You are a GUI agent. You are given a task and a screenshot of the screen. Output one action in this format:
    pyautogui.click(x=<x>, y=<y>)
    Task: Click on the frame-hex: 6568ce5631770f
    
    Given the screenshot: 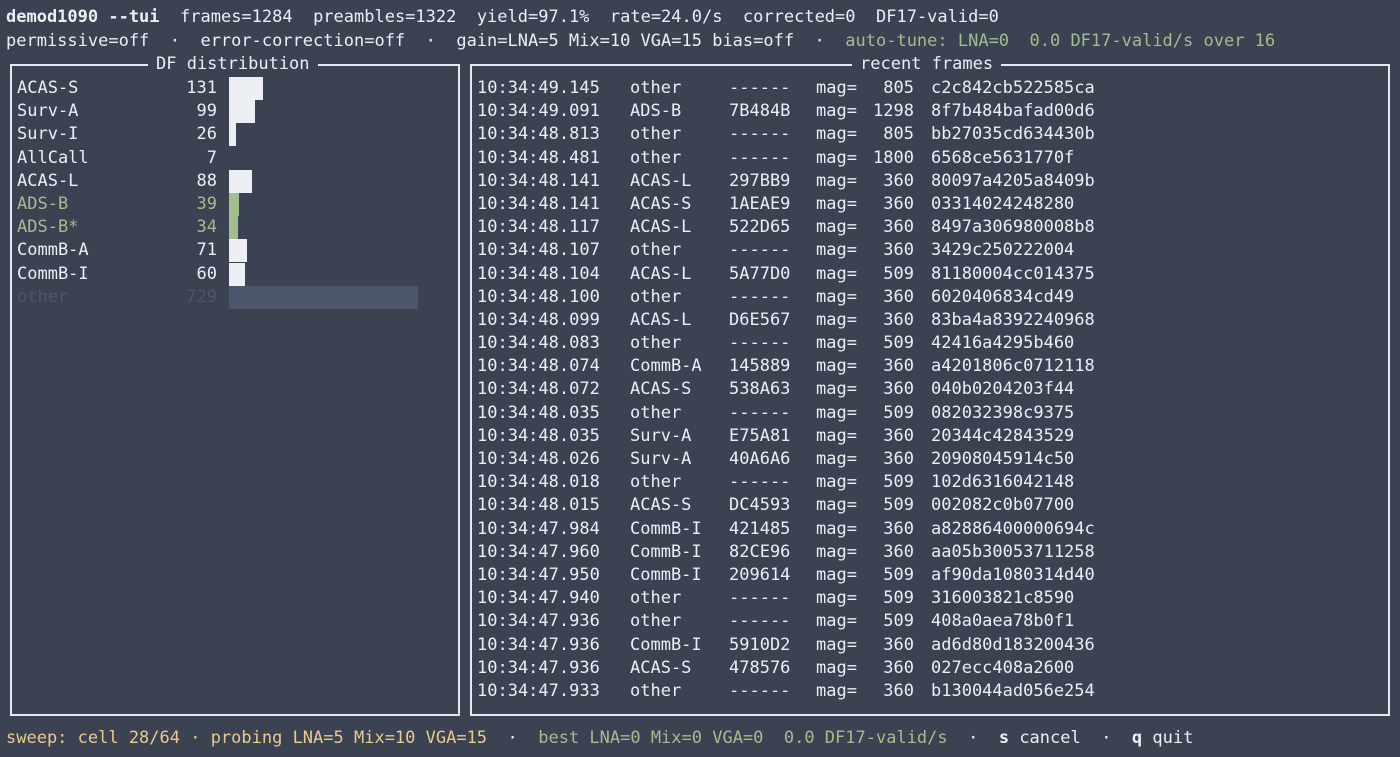 What is the action you would take?
    pyautogui.click(x=1003, y=157)
    